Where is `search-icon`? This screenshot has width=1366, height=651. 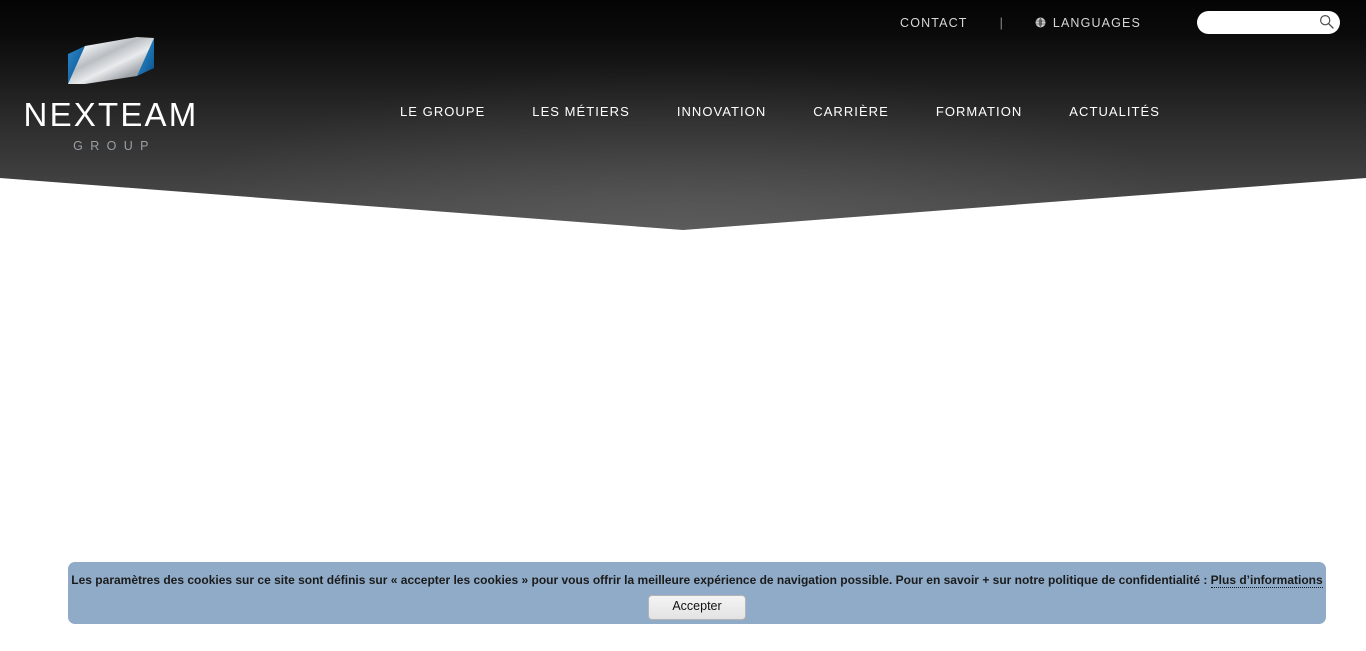
search-icon is located at coordinates (1326, 23).